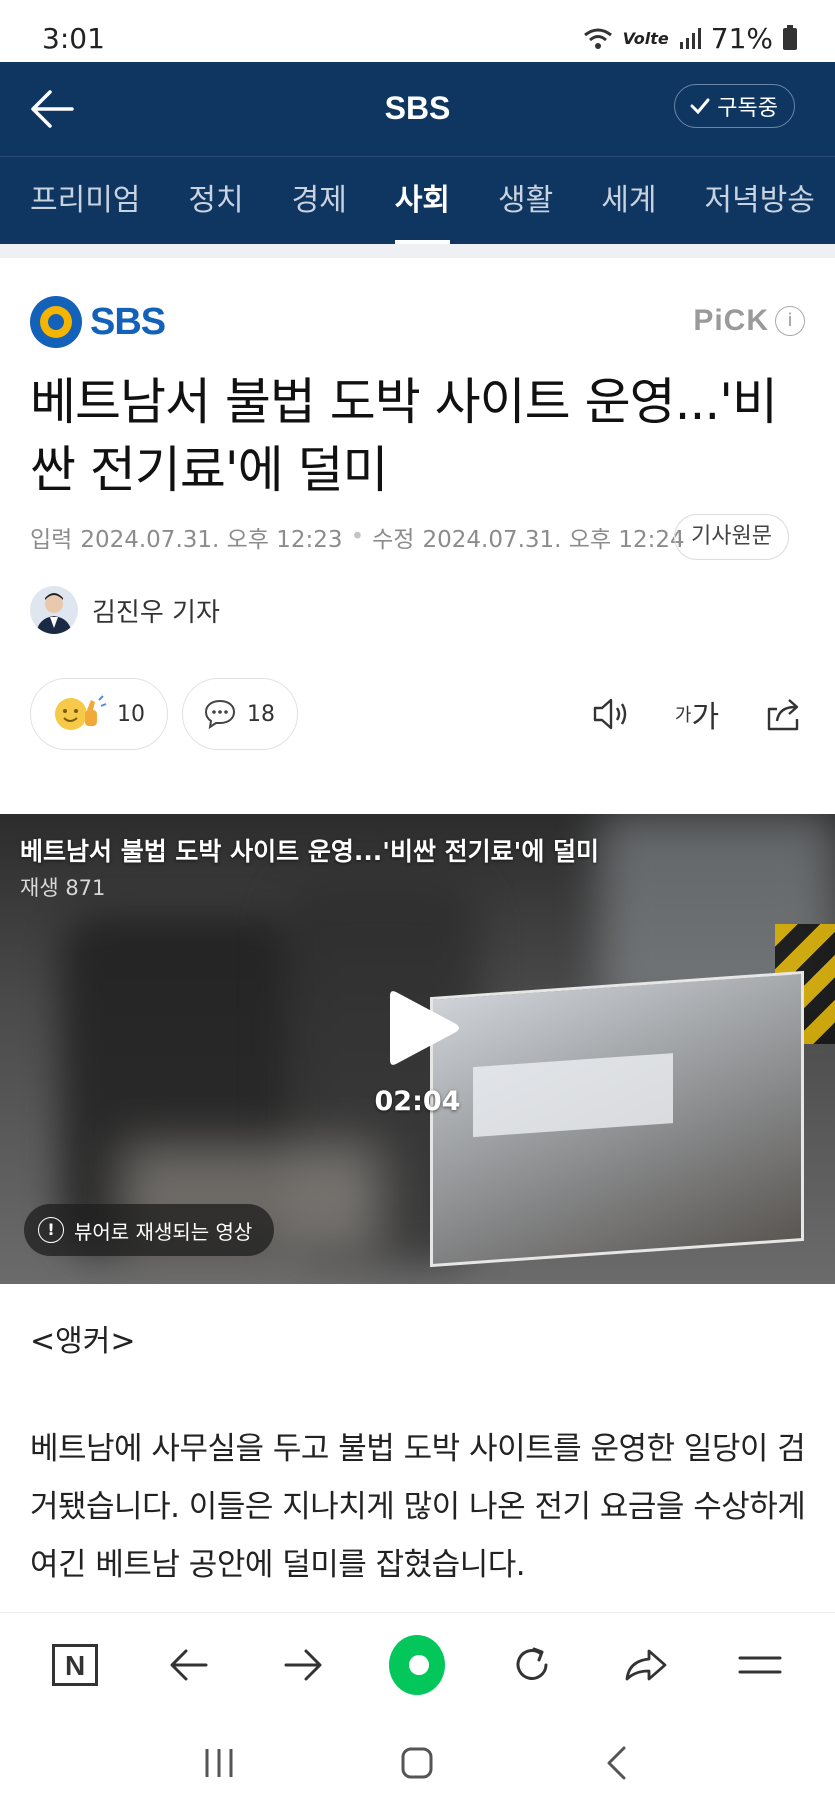 This screenshot has width=835, height=1810. I want to click on tab-life: 생활, so click(525, 201).